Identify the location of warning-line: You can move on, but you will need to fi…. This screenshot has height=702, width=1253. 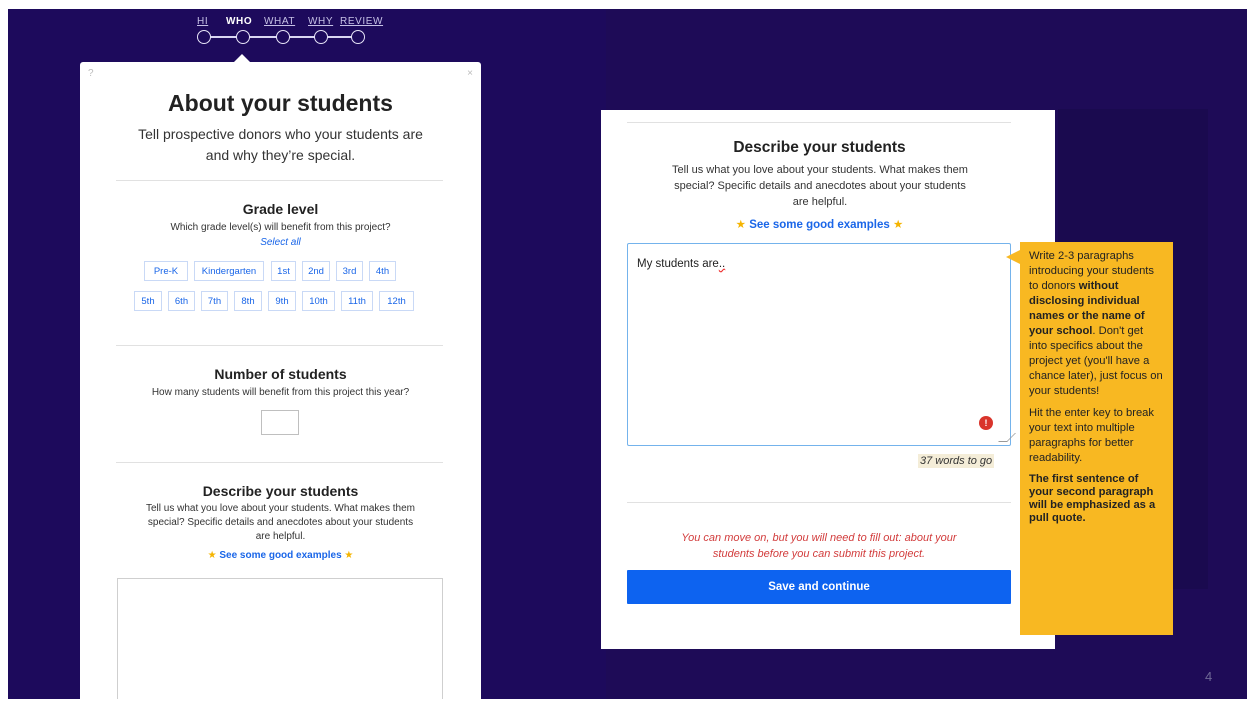
(819, 538).